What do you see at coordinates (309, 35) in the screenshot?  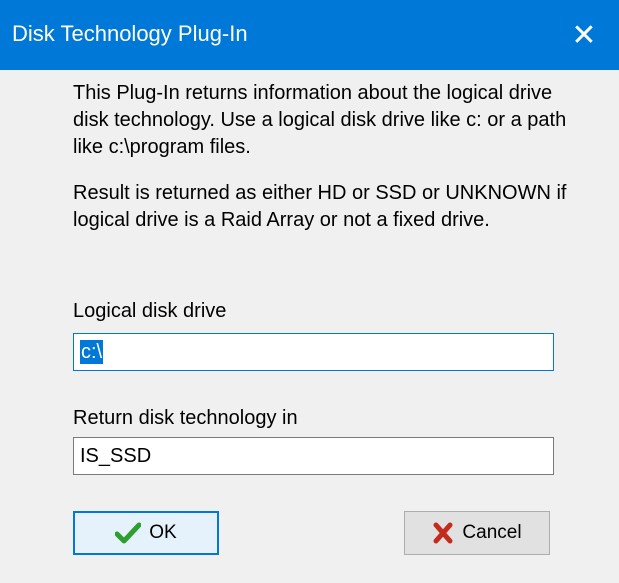 I see `title-bar: Disk Technology Plug-In ✕` at bounding box center [309, 35].